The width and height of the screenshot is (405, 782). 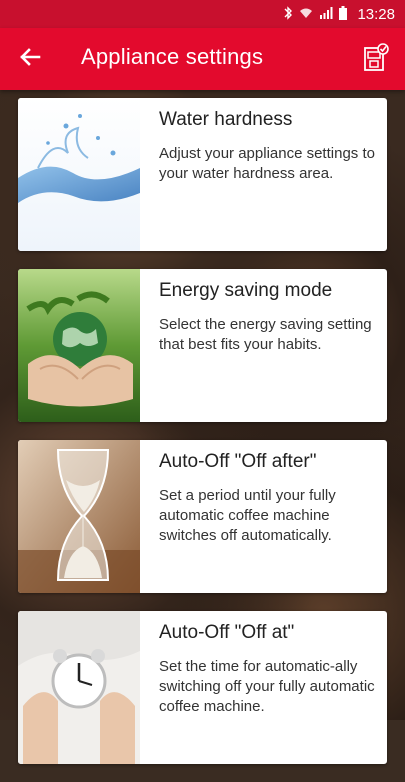 What do you see at coordinates (326, 14) in the screenshot?
I see `signal-icon` at bounding box center [326, 14].